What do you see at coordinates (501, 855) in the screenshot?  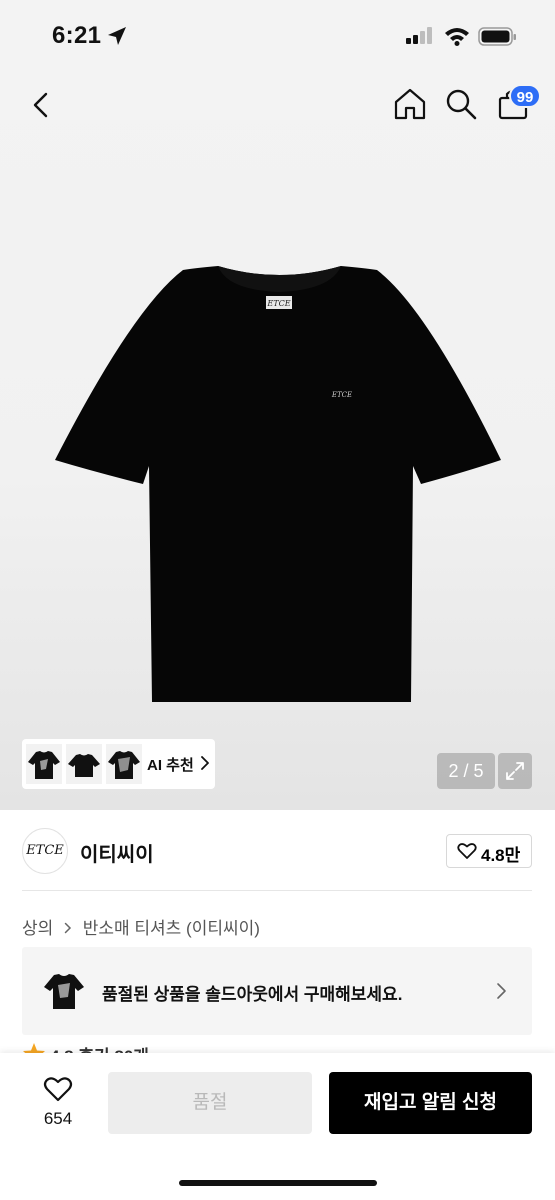 I see `brand-like-count: 4.8만` at bounding box center [501, 855].